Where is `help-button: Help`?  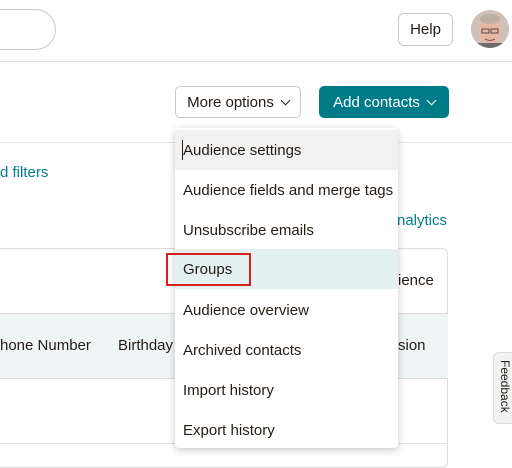 help-button: Help is located at coordinates (425, 29).